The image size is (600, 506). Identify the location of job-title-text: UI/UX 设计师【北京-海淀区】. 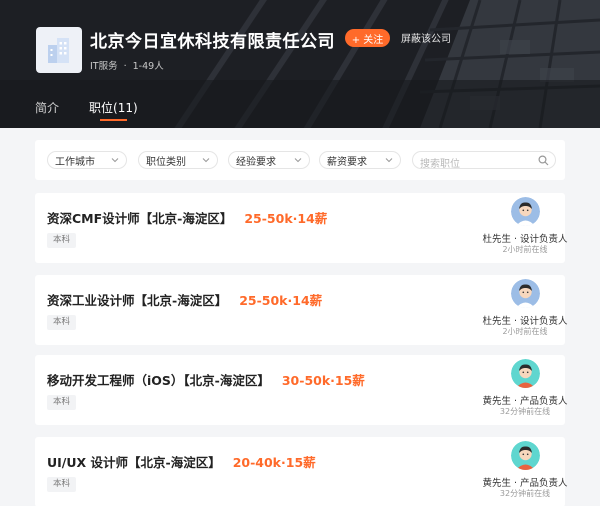
(134, 462).